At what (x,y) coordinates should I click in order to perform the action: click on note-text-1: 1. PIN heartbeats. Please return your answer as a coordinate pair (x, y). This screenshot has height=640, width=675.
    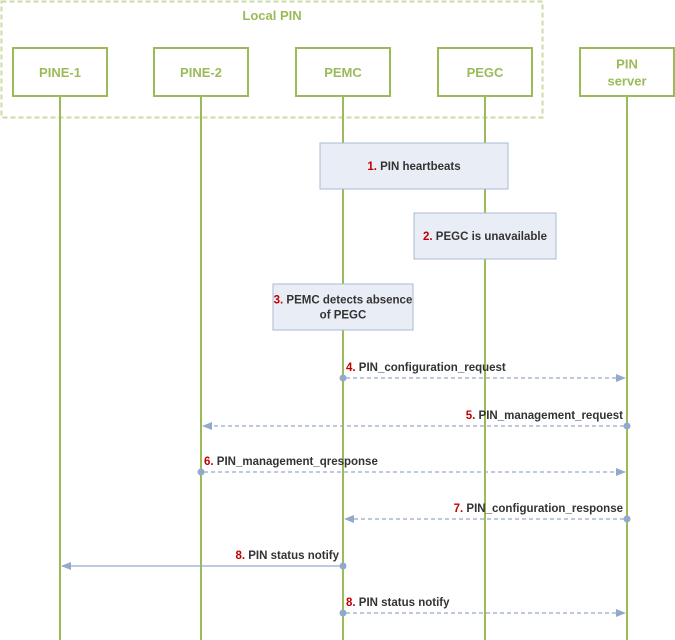
    Looking at the image, I should click on (413, 167).